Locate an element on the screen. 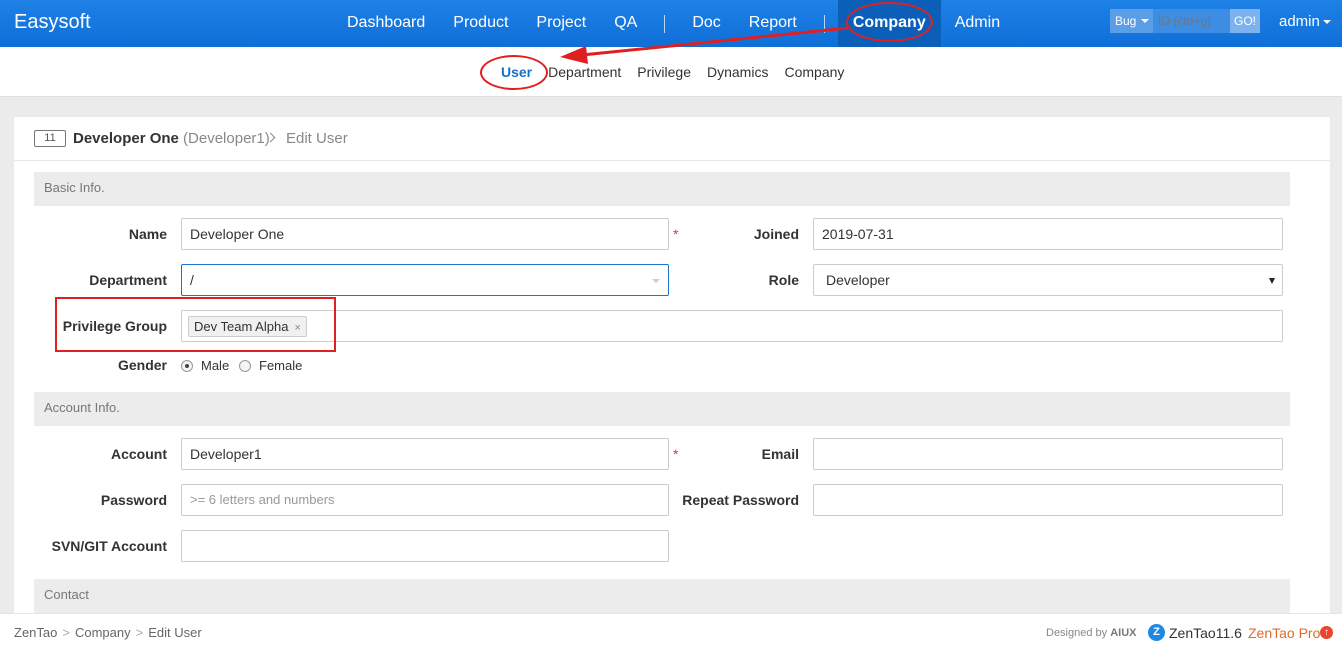 This screenshot has width=1342, height=648. svn-account-label: SVN/GIT Account is located at coordinates (109, 546).